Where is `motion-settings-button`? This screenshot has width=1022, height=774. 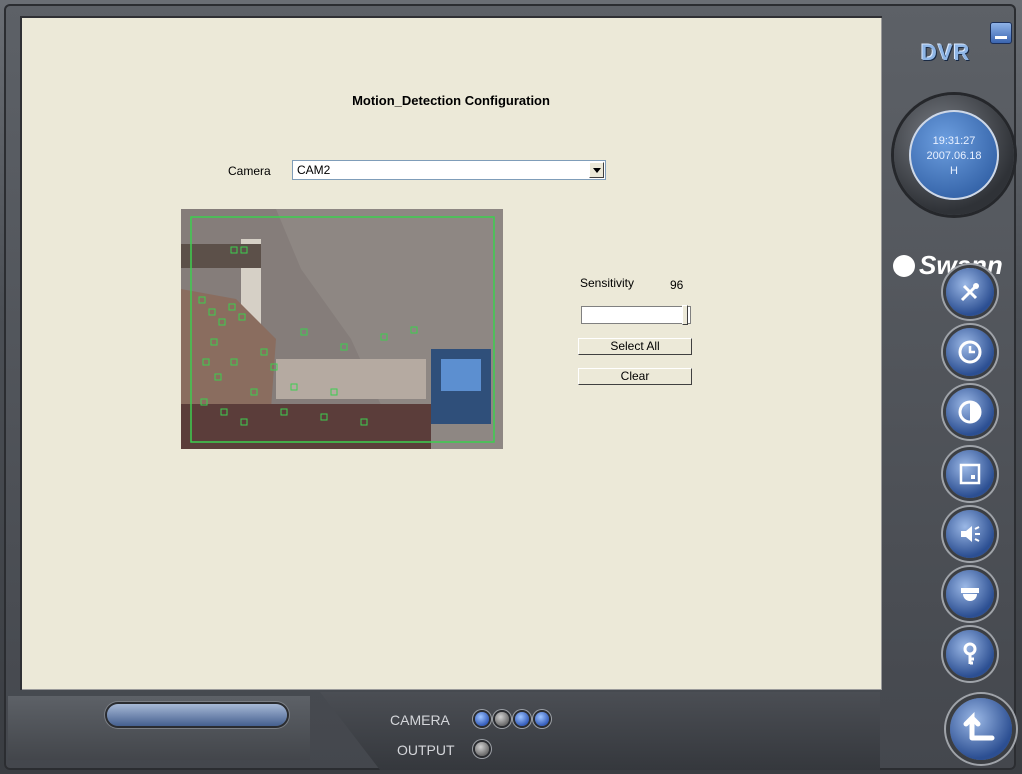
motion-settings-button is located at coordinates (970, 474).